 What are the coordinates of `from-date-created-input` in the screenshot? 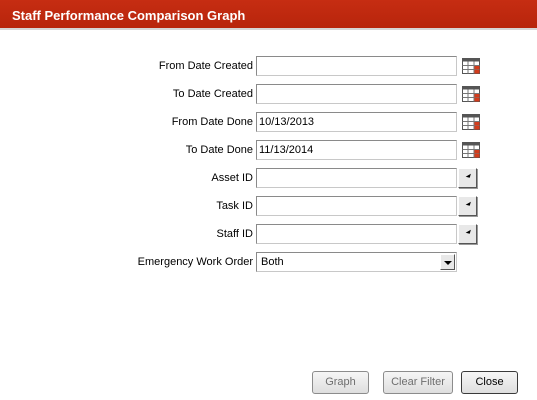 It's located at (356, 66).